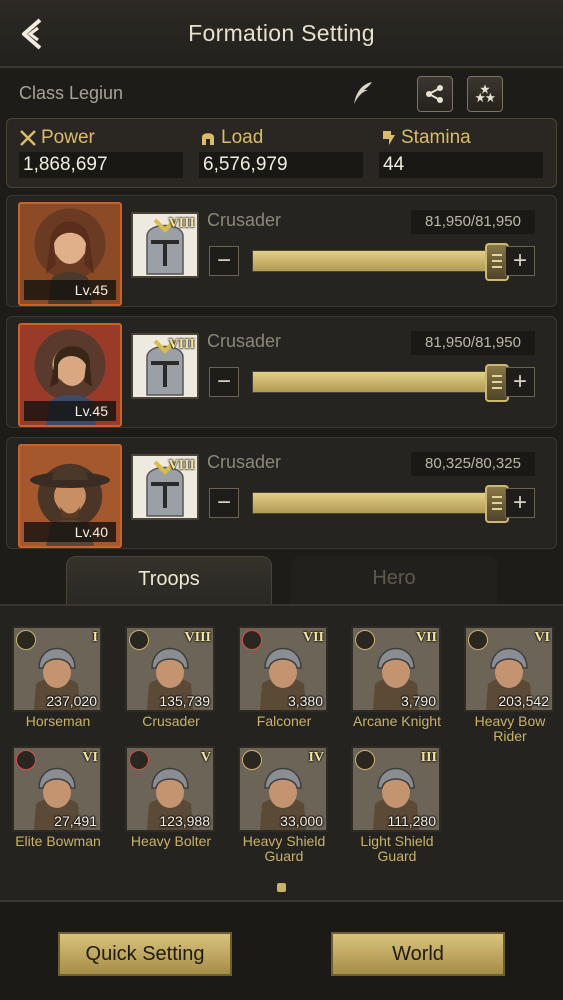  I want to click on rename-button, so click(363, 93).